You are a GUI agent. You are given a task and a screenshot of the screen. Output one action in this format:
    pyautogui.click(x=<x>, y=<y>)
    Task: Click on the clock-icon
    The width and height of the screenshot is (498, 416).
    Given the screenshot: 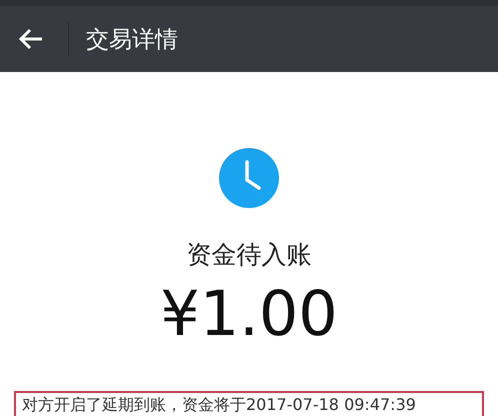 What is the action you would take?
    pyautogui.click(x=249, y=178)
    